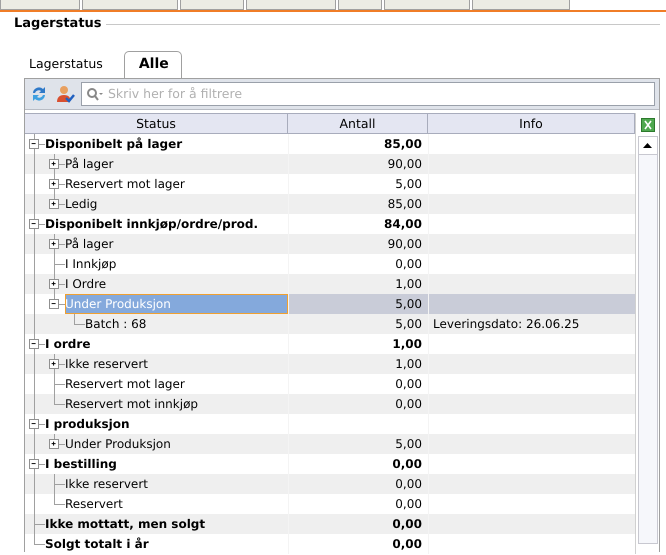 This screenshot has width=666, height=555. Describe the element at coordinates (358, 123) in the screenshot. I see `column-header: Antall` at that location.